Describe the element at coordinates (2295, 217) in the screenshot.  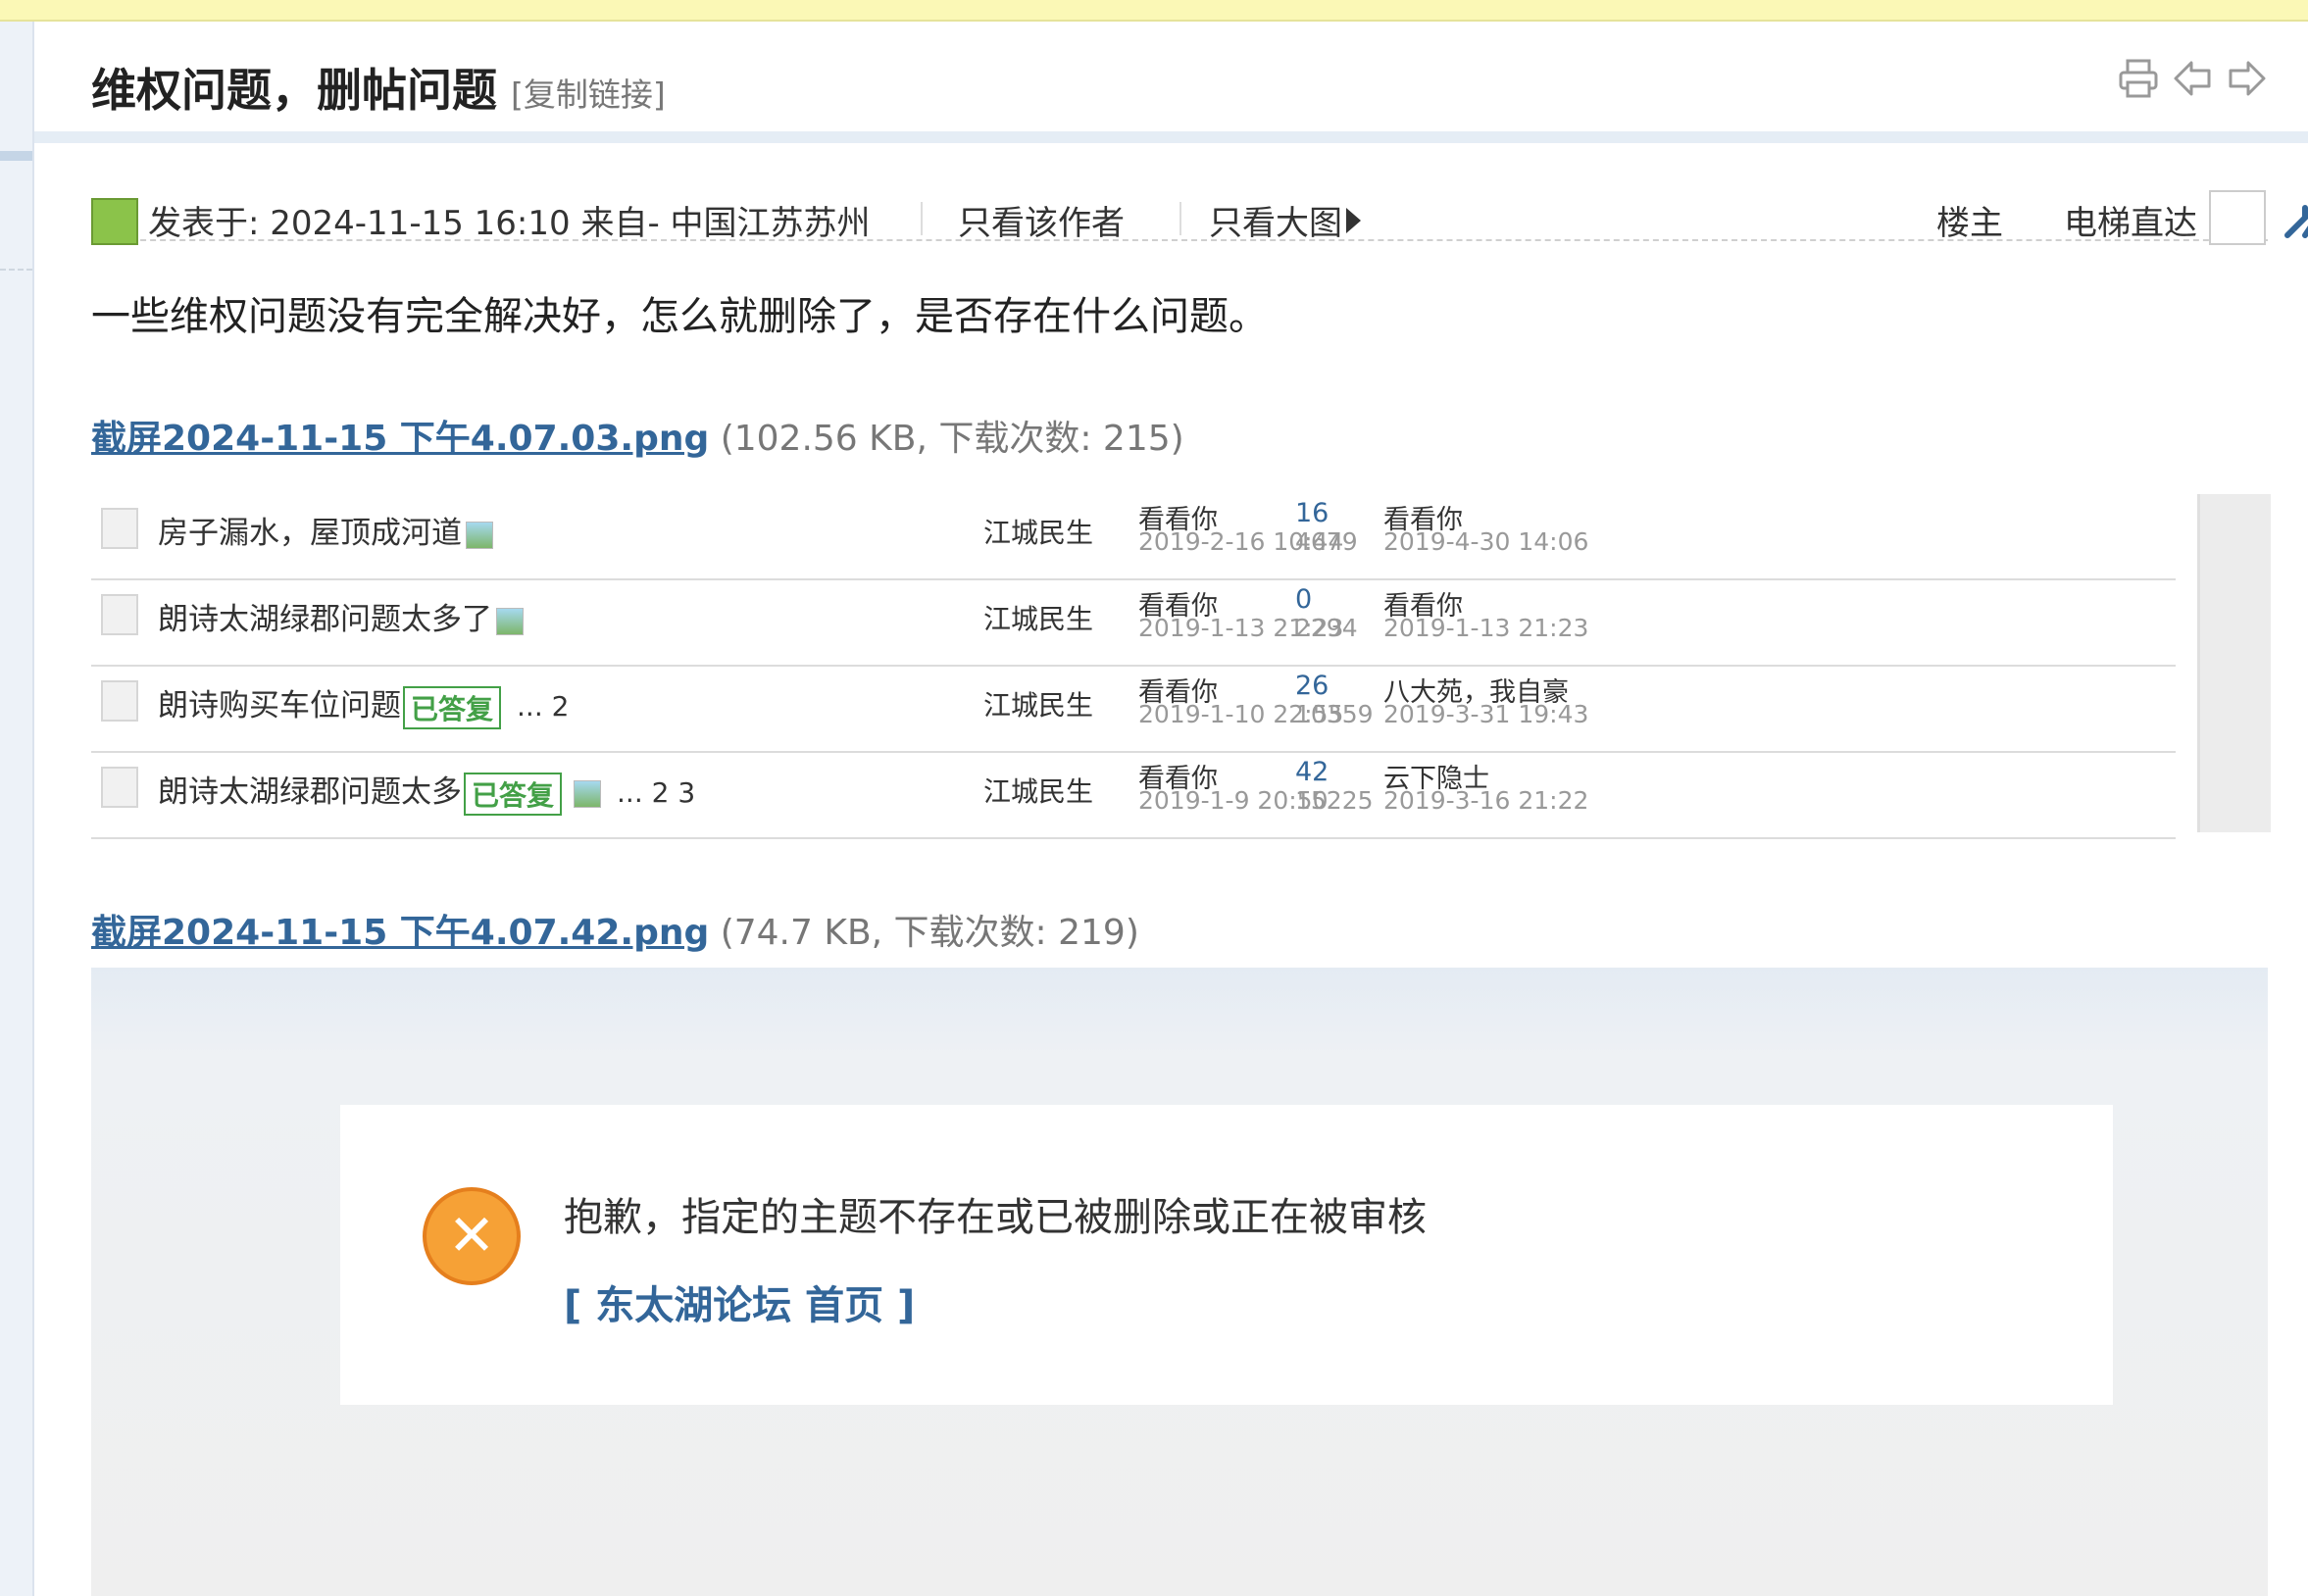
I see `go-to-floor-icon` at that location.